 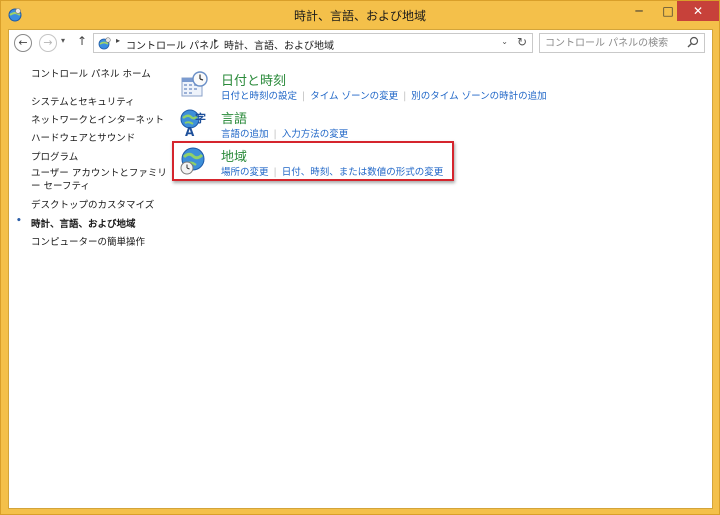 I want to click on sidebar-item-programs: プログラム, so click(x=54, y=156).